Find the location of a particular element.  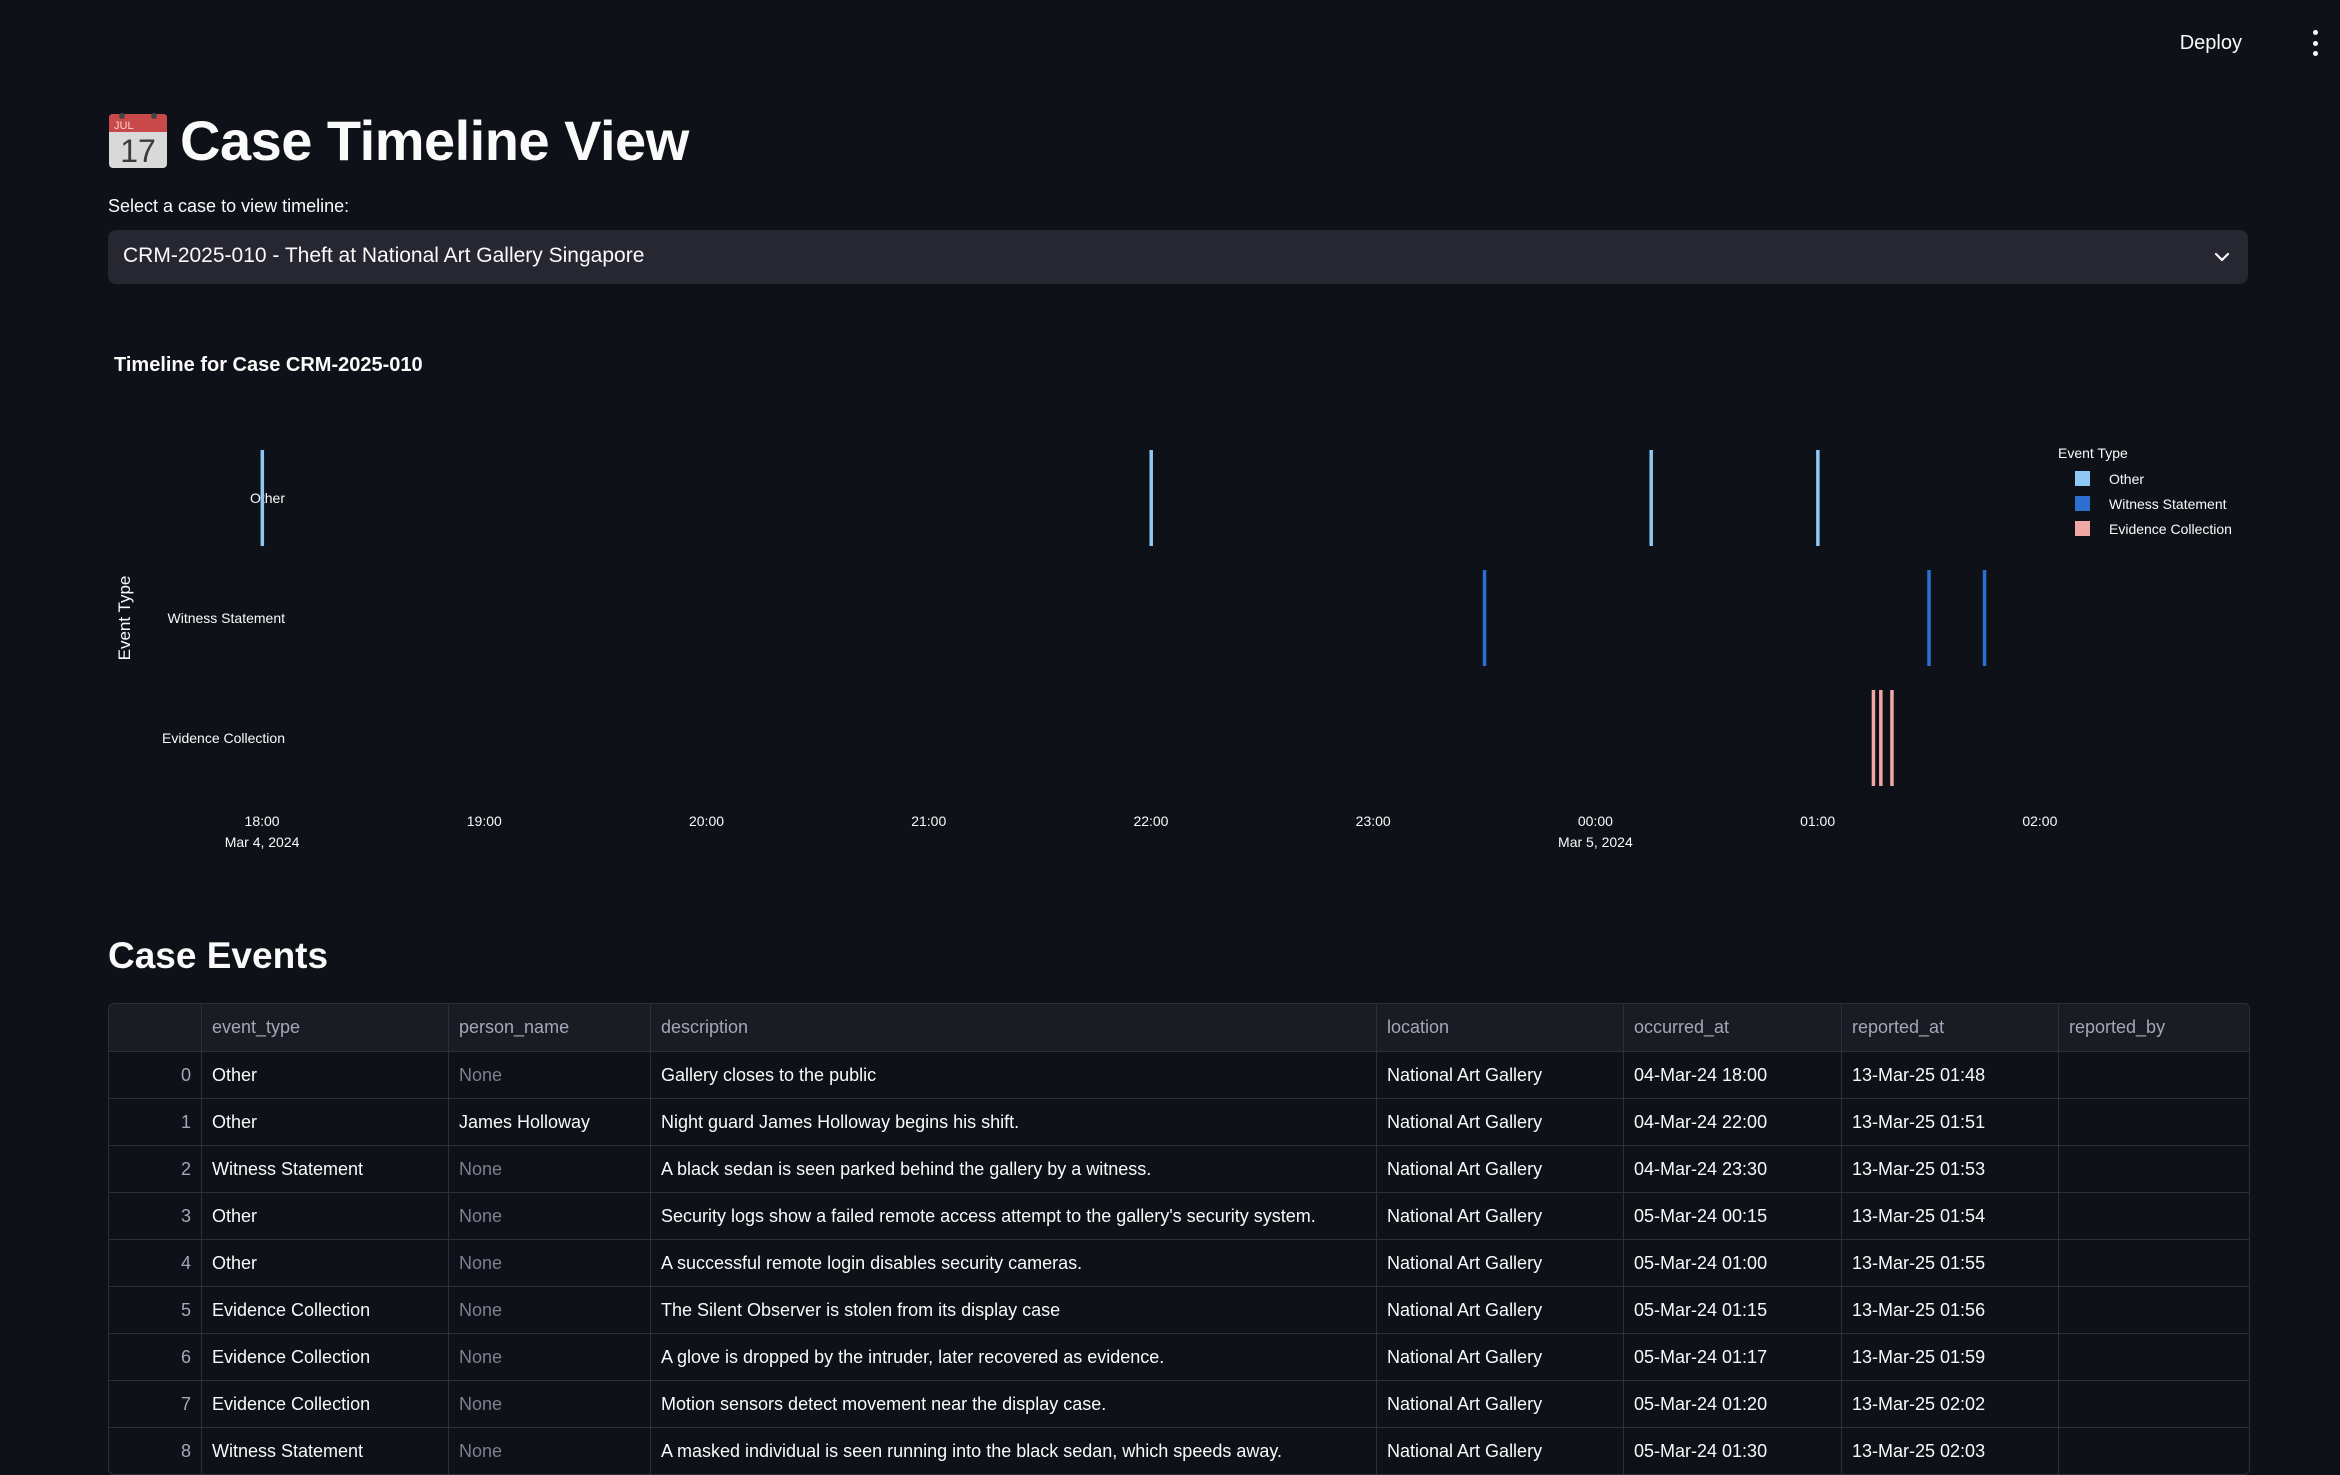

cell-reported-at: 13-Mar-25 02:03 is located at coordinates (1949, 1451).